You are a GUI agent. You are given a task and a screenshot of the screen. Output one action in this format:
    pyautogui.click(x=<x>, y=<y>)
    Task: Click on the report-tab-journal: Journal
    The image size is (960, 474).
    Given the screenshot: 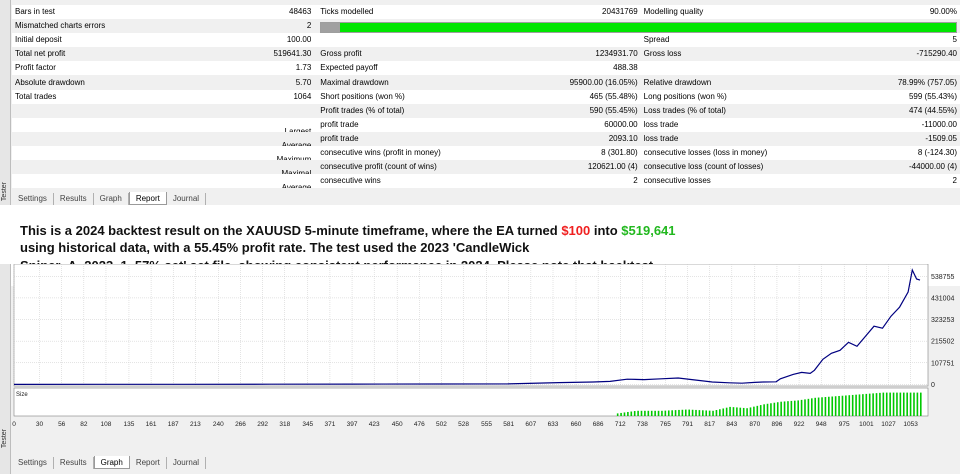 What is the action you would take?
    pyautogui.click(x=187, y=199)
    